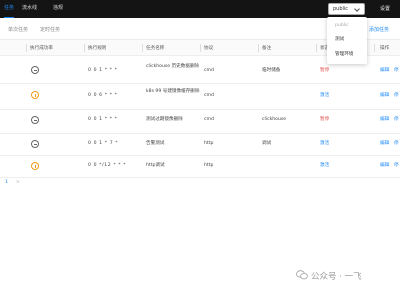 This screenshot has width=400, height=300. I want to click on watermark-text: 公众号 · 一飞, so click(336, 277).